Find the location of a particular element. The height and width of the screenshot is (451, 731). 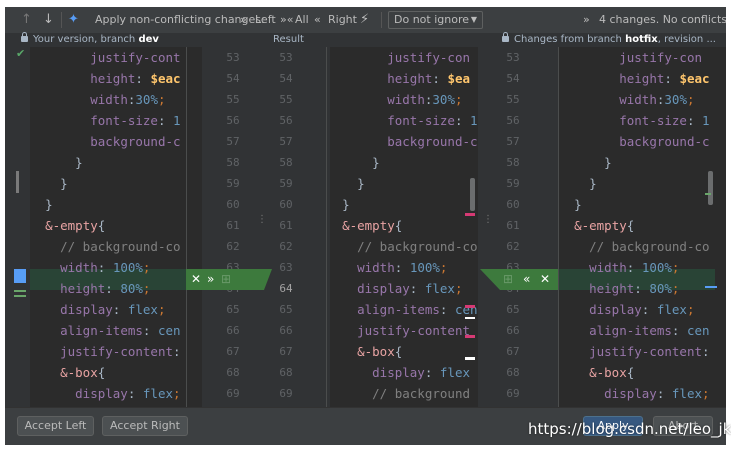

code-line: justify-content is located at coordinates (398, 330).